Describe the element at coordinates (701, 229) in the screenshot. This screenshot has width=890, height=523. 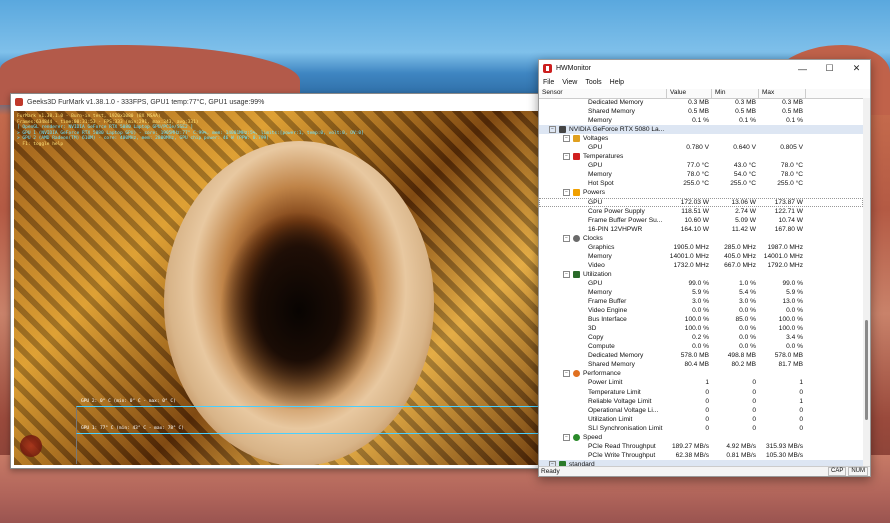
I see `sensor-row: 16-PIN 12VHPWR 164.10 W 11.42 W 167.80 W` at that location.